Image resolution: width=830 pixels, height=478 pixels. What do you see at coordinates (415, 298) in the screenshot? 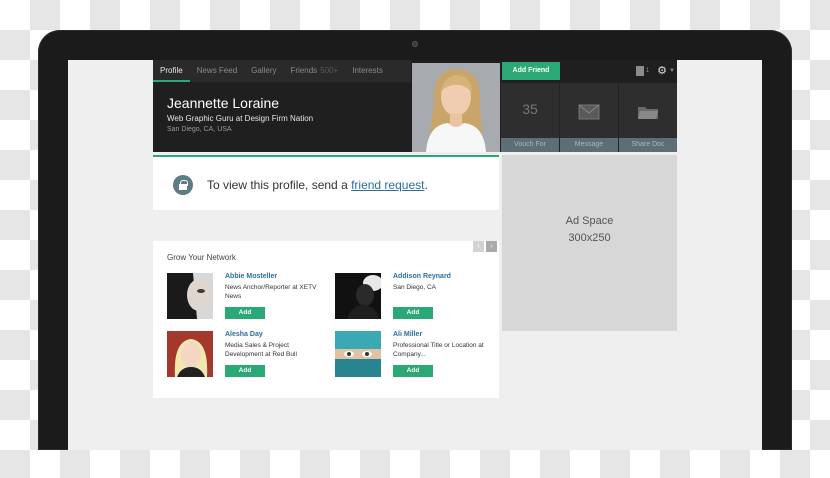
I see `suggested-person: Addison Reynard San Diego, CA Add` at bounding box center [415, 298].